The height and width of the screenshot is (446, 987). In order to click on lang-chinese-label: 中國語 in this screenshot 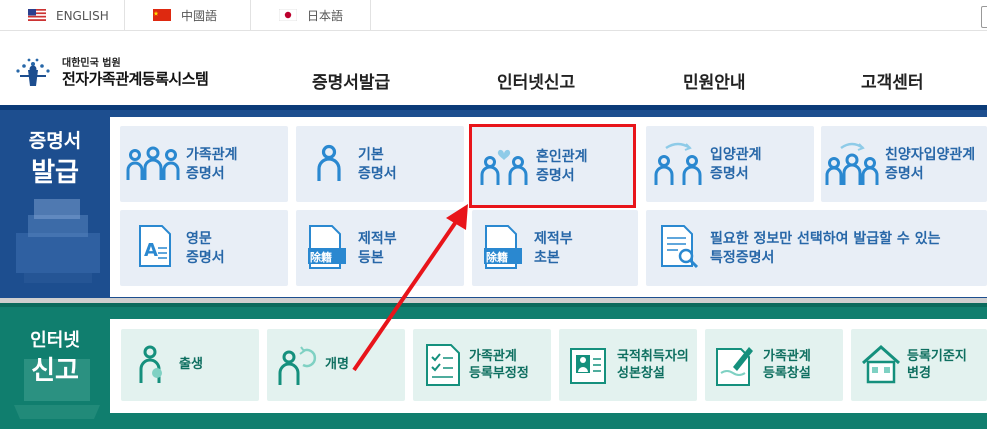, I will do `click(199, 16)`.